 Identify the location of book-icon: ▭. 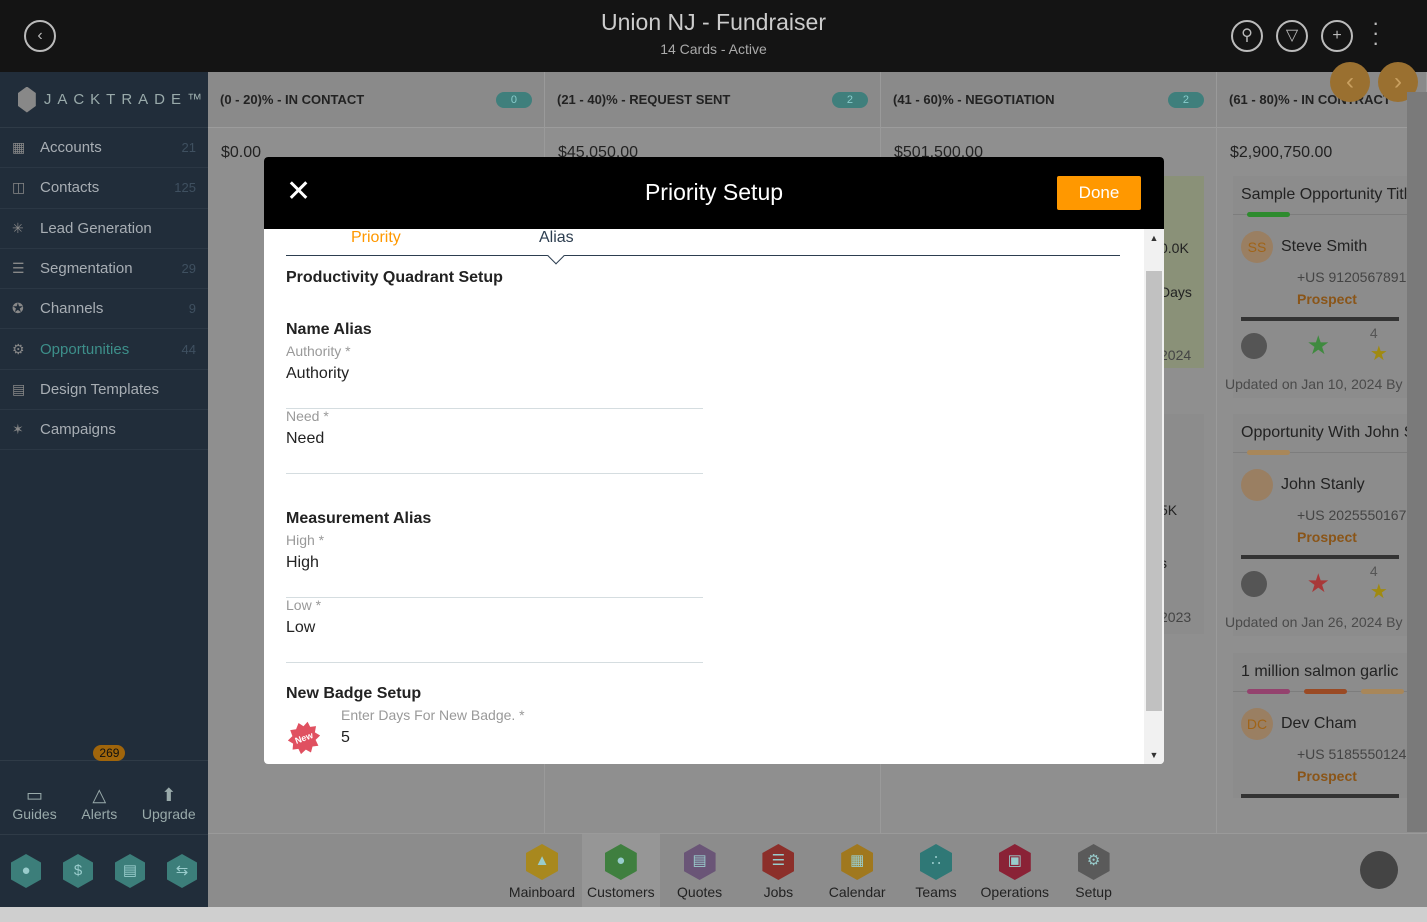
(35, 795).